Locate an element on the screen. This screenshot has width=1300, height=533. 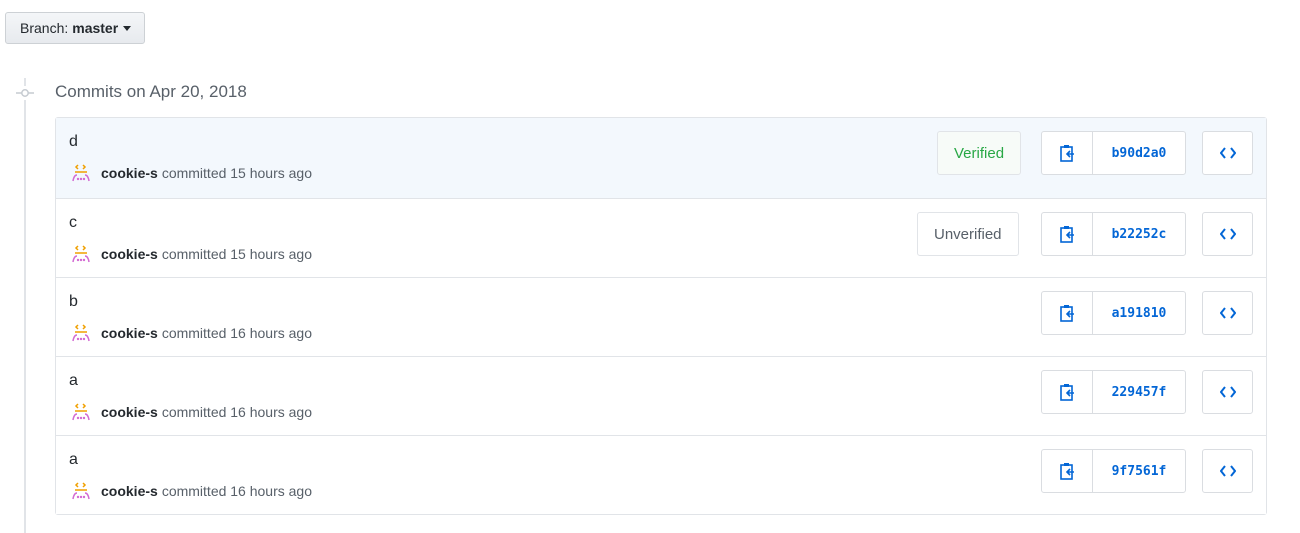
commit-sha-link: a191810 is located at coordinates (1139, 313).